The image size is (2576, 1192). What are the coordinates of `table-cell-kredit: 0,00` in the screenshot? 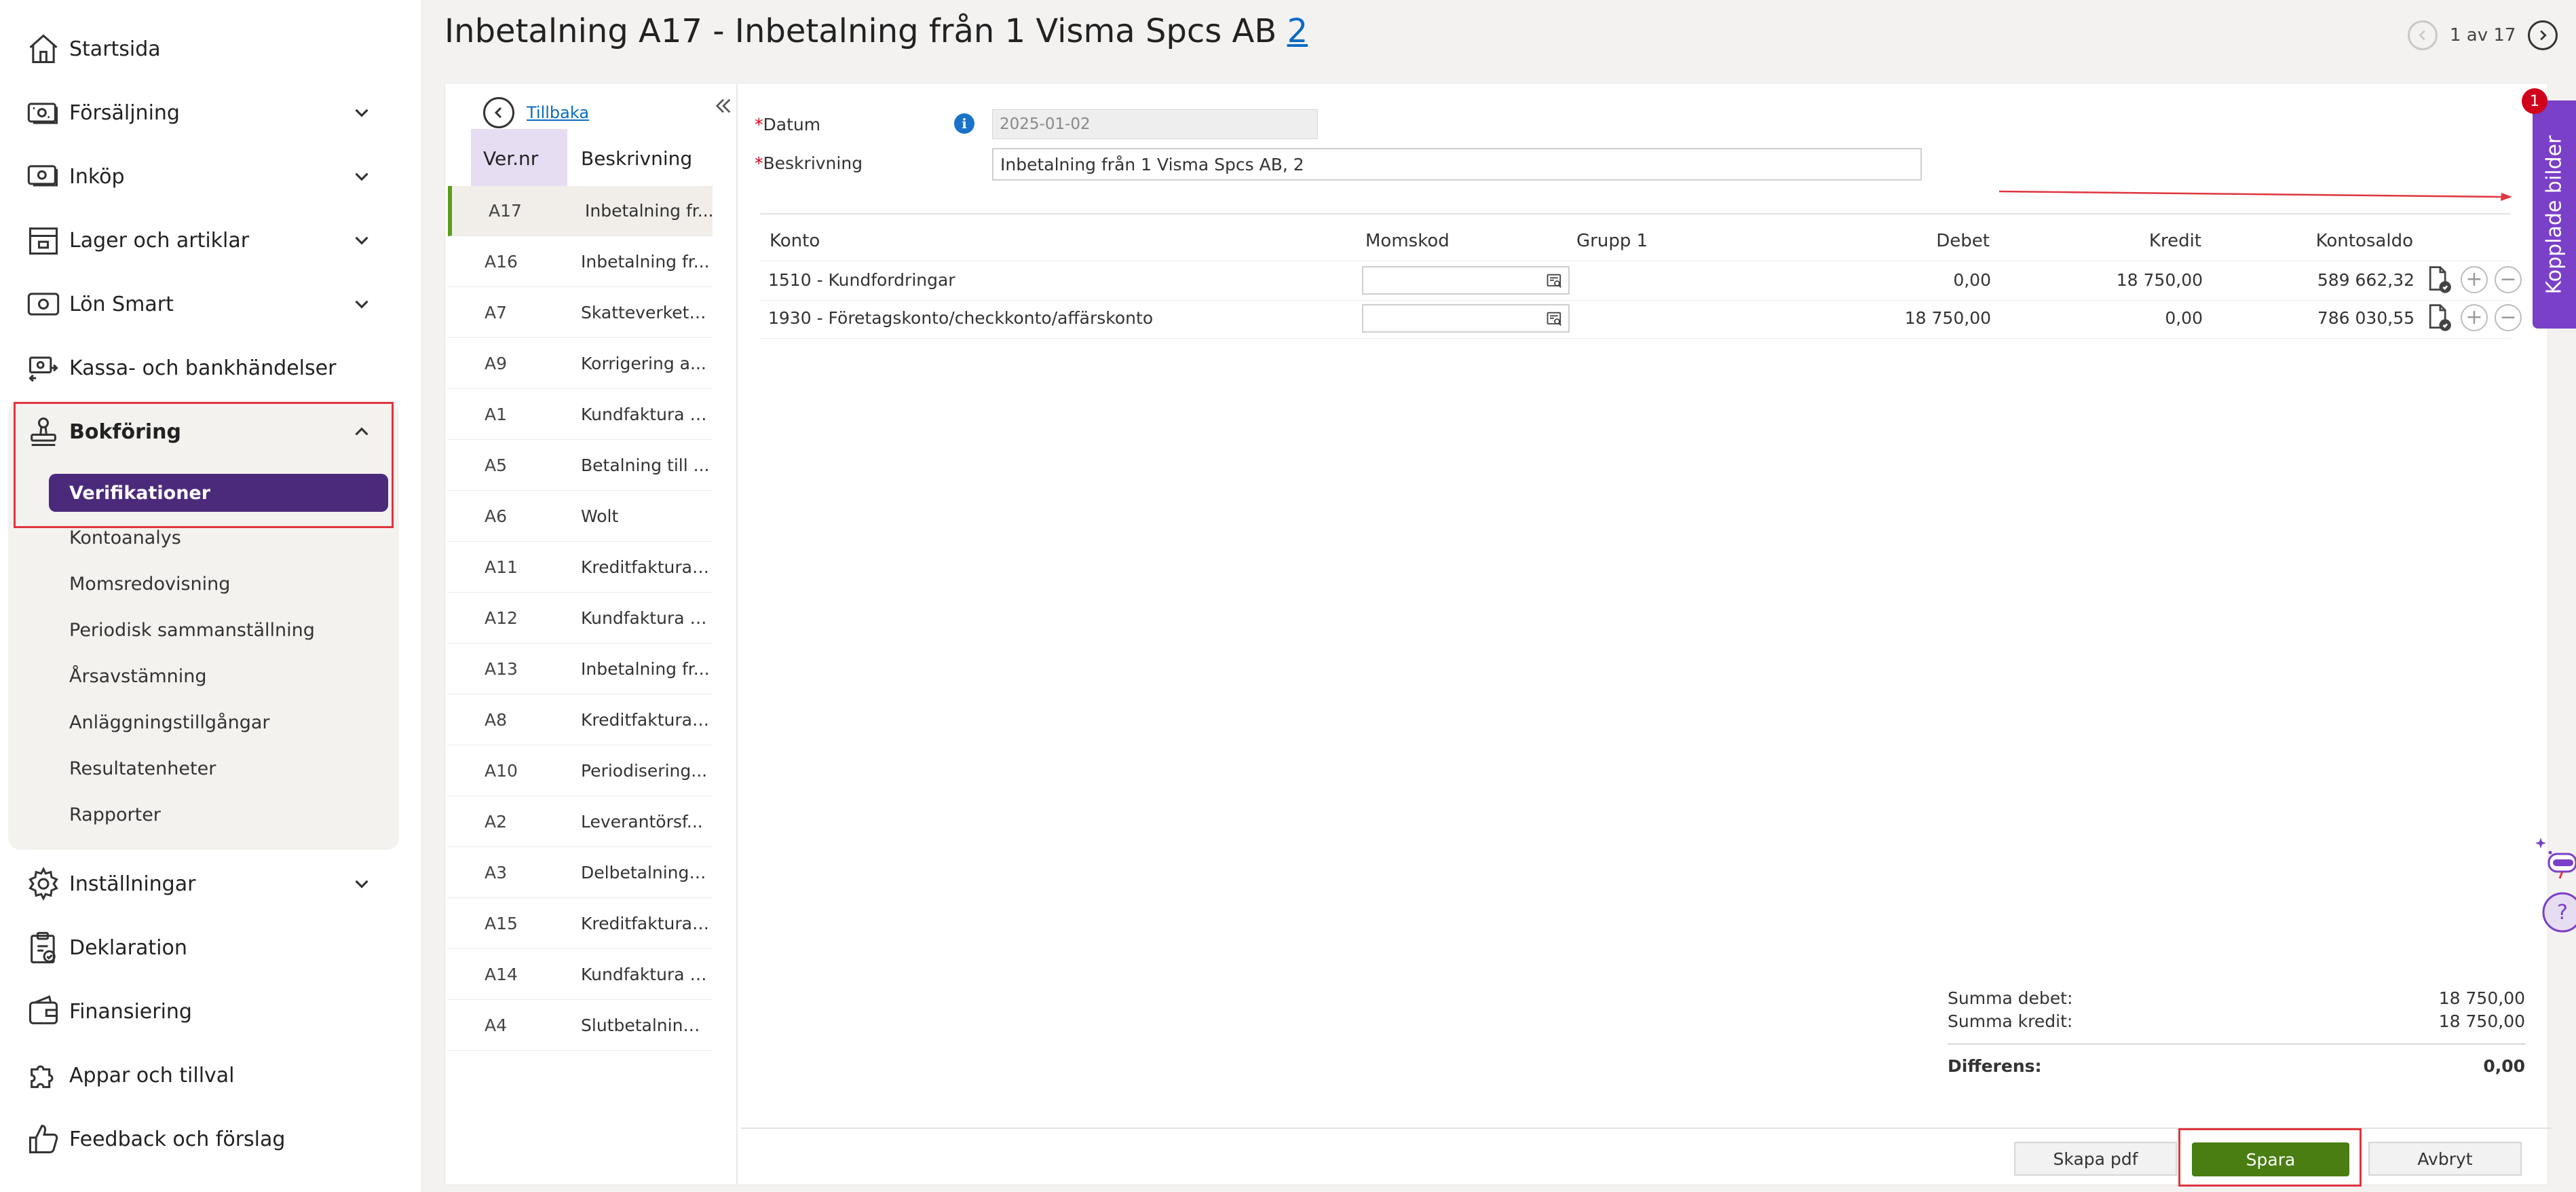 It's located at (2099, 318).